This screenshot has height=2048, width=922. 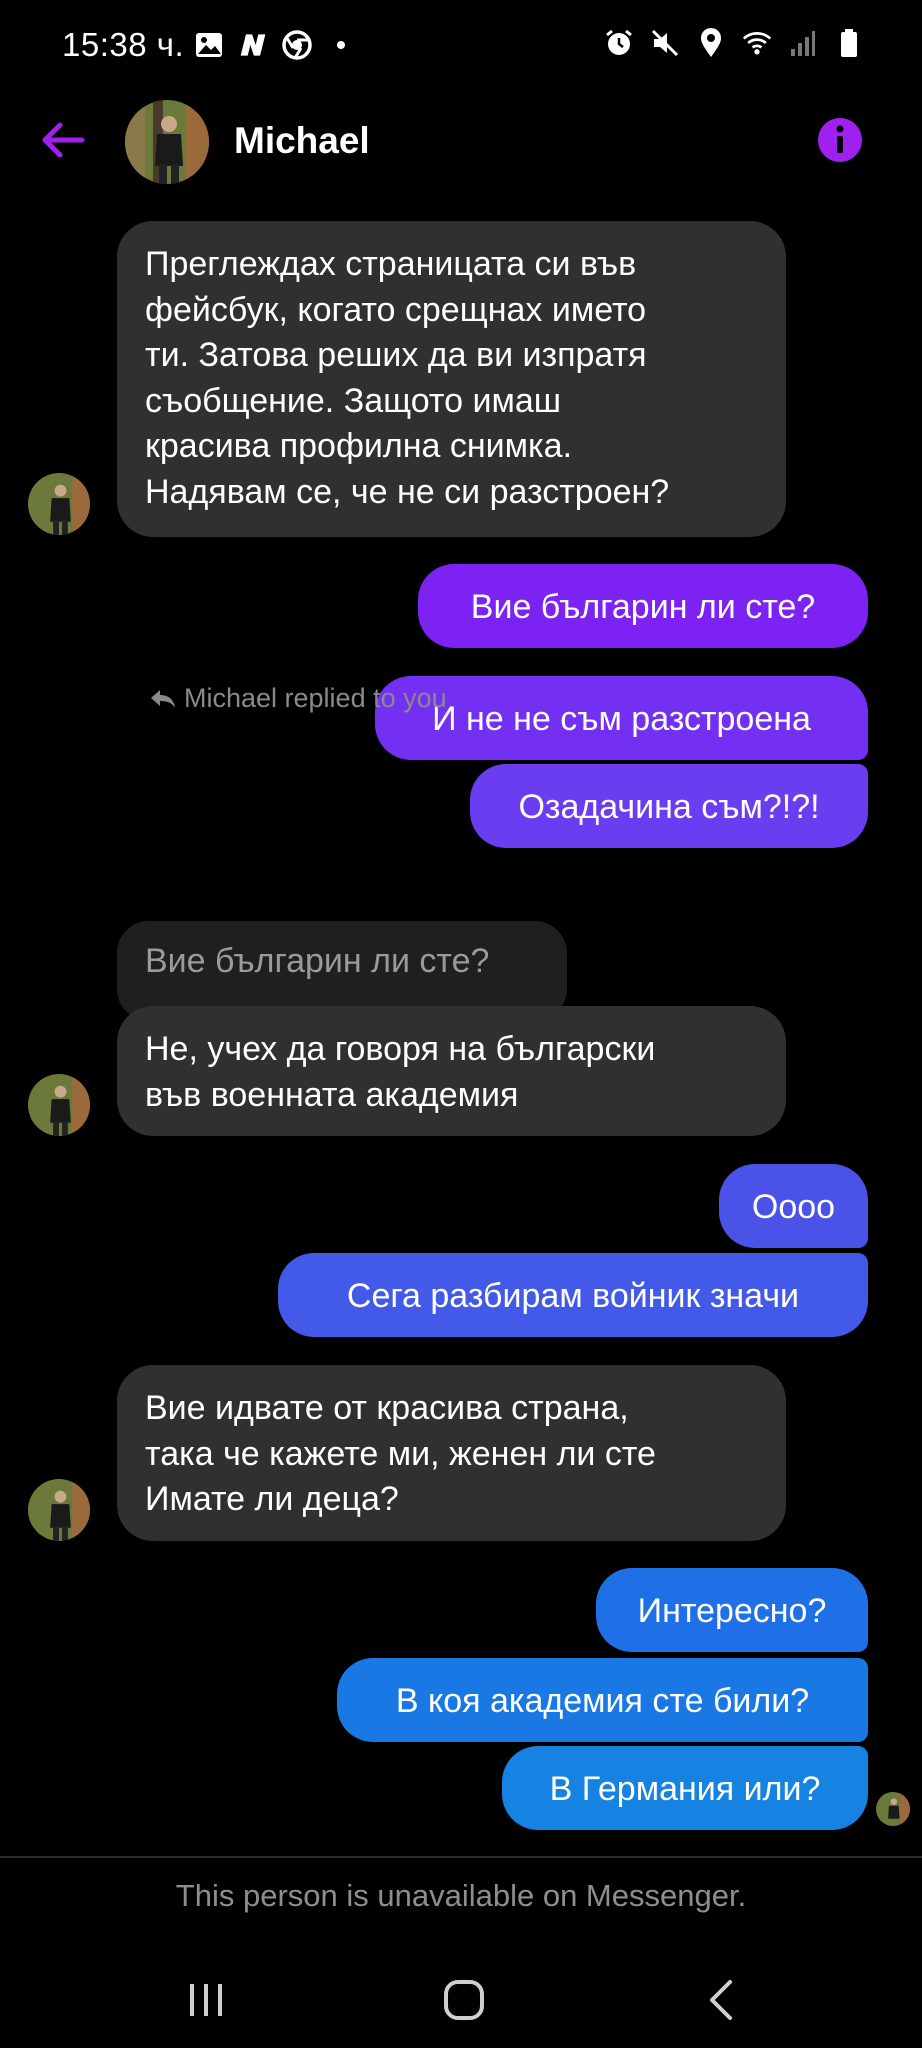 I want to click on back-button, so click(x=722, y=2000).